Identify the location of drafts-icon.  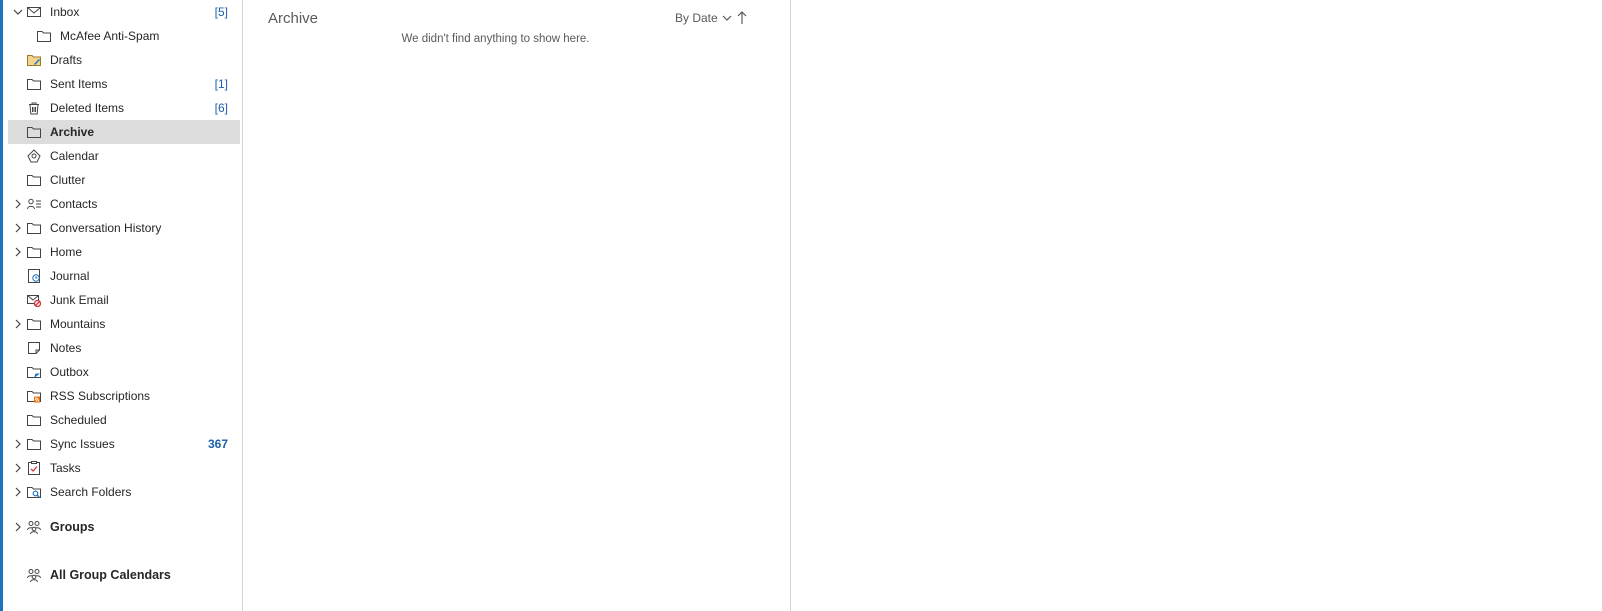
(34, 60).